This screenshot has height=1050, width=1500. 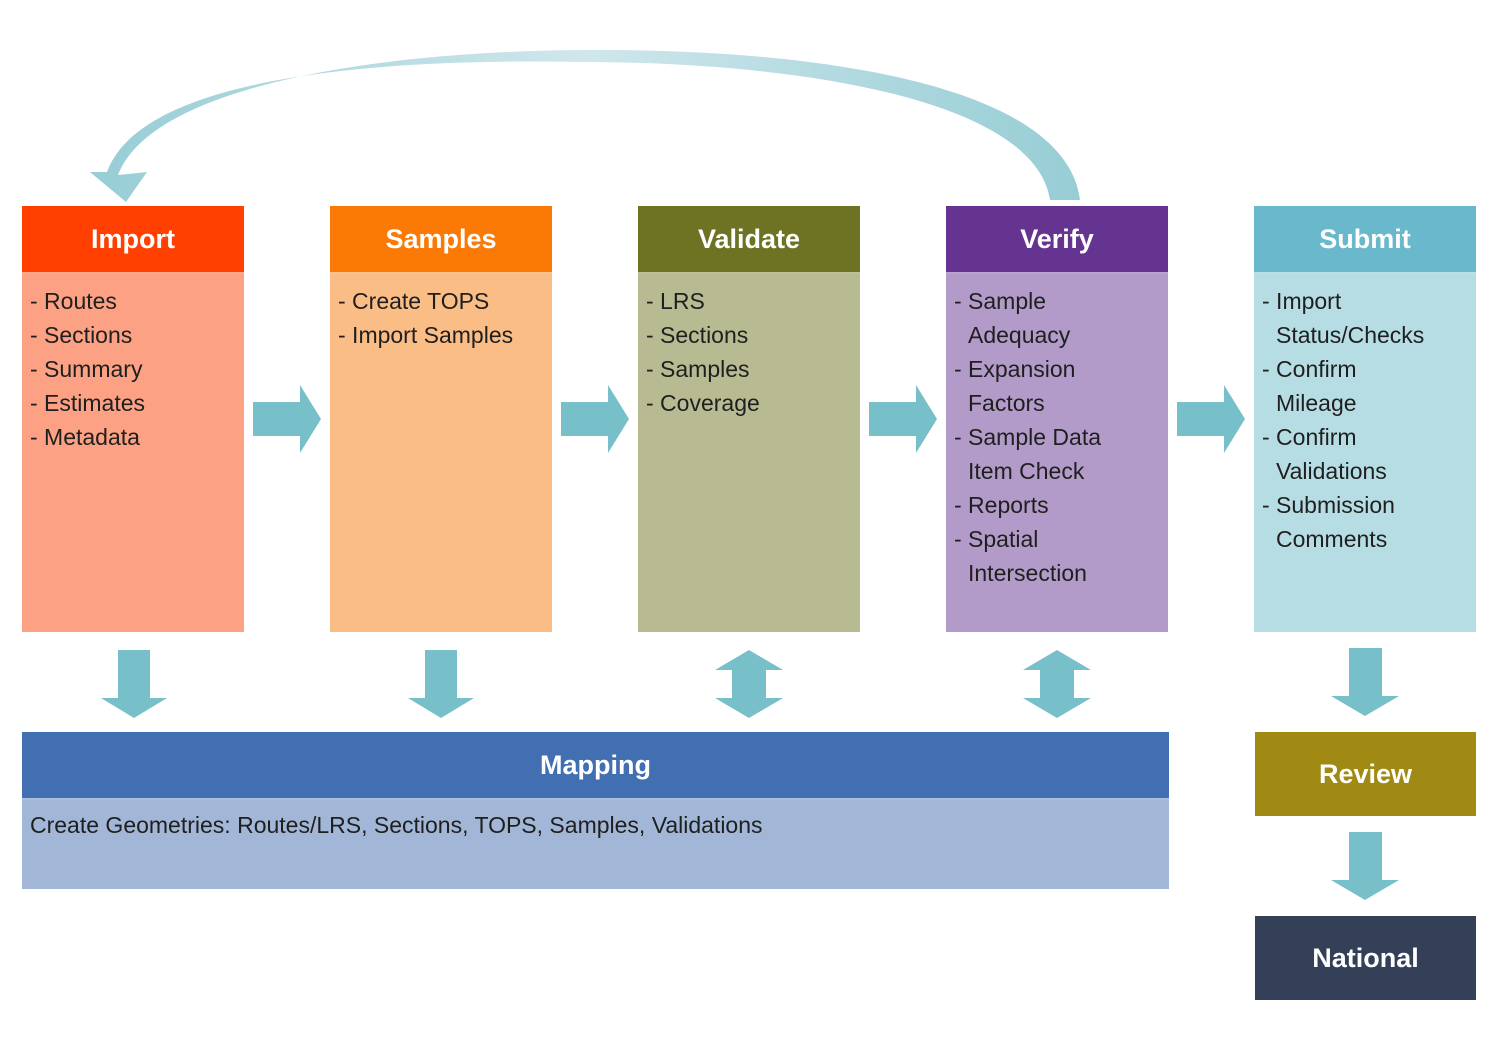 What do you see at coordinates (1001, 505) in the screenshot?
I see `list-item-text: - Reports` at bounding box center [1001, 505].